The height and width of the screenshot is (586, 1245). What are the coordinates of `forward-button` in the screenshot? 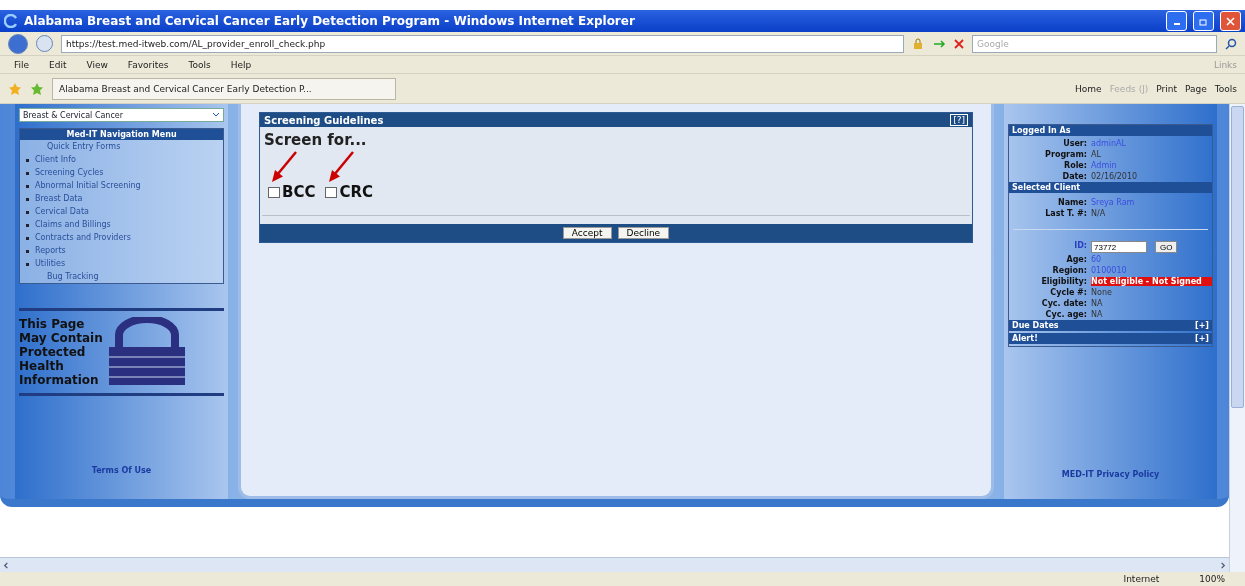 It's located at (44, 43).